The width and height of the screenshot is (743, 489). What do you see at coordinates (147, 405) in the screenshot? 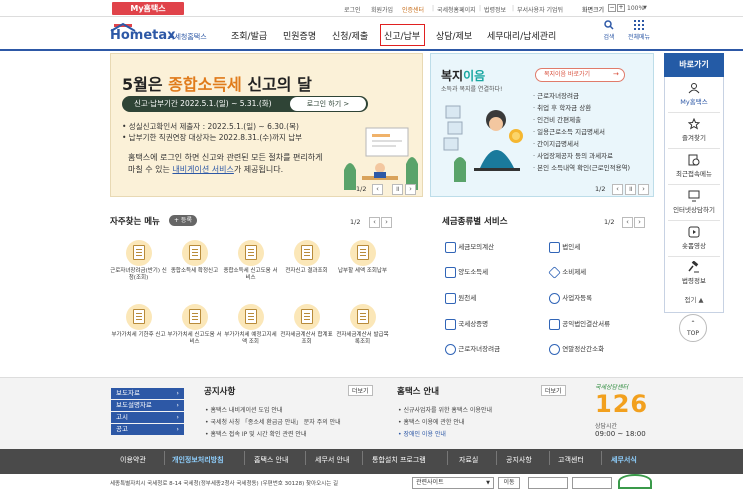
I see `press-explanation-button: 보도설명자료 ›` at bounding box center [147, 405].